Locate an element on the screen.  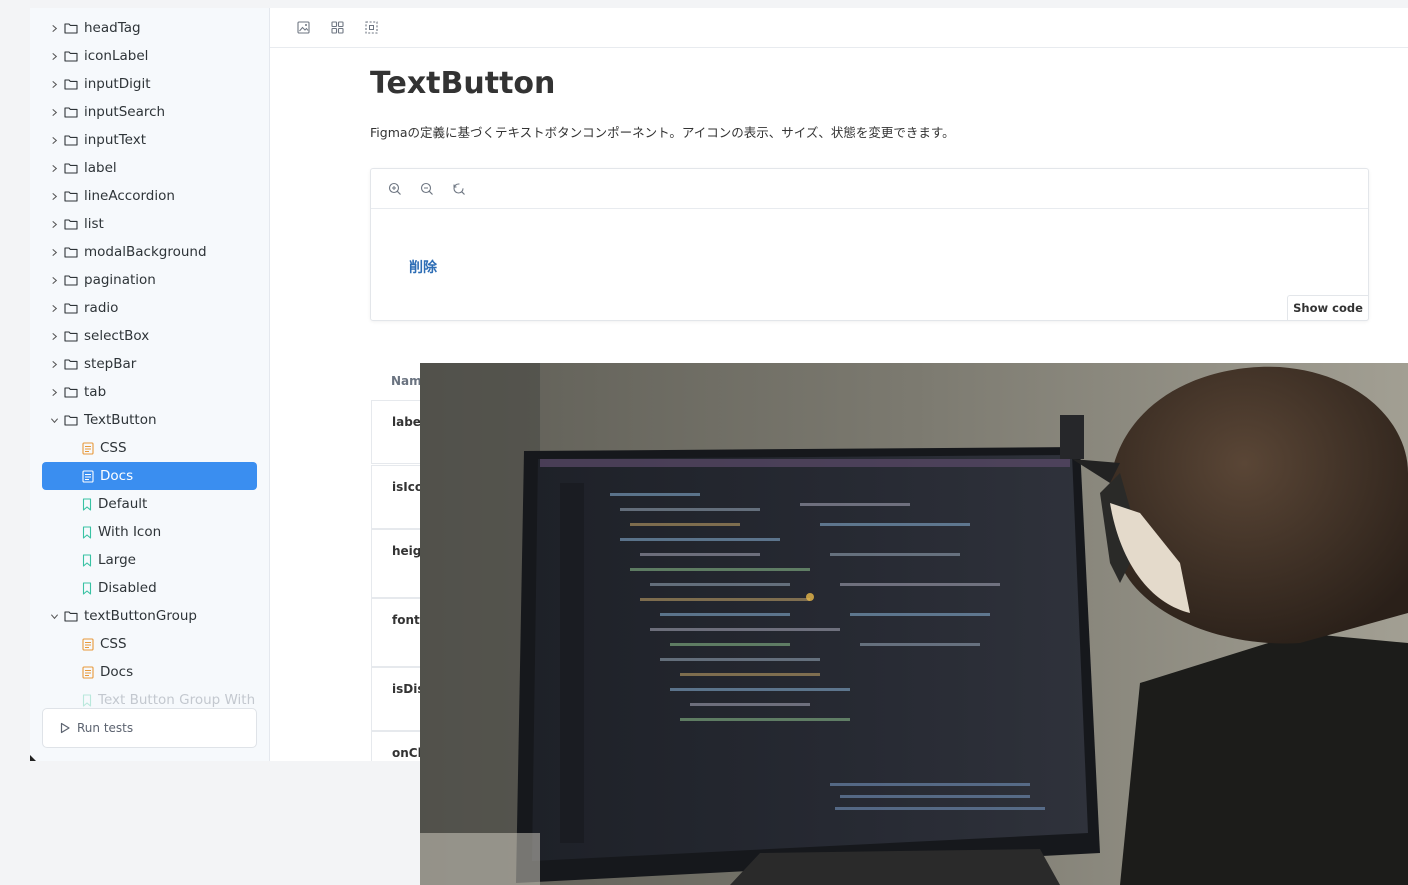
sidebar-item-inputdigit: inputDigit is located at coordinates (149, 84).